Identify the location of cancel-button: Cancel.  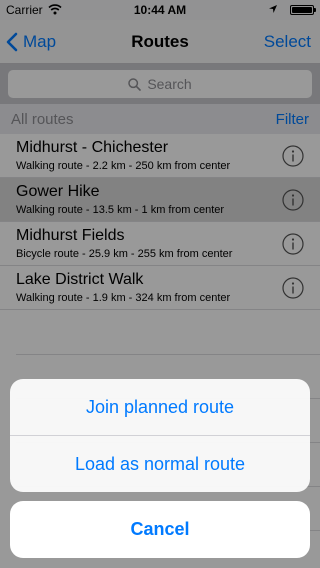
(160, 529).